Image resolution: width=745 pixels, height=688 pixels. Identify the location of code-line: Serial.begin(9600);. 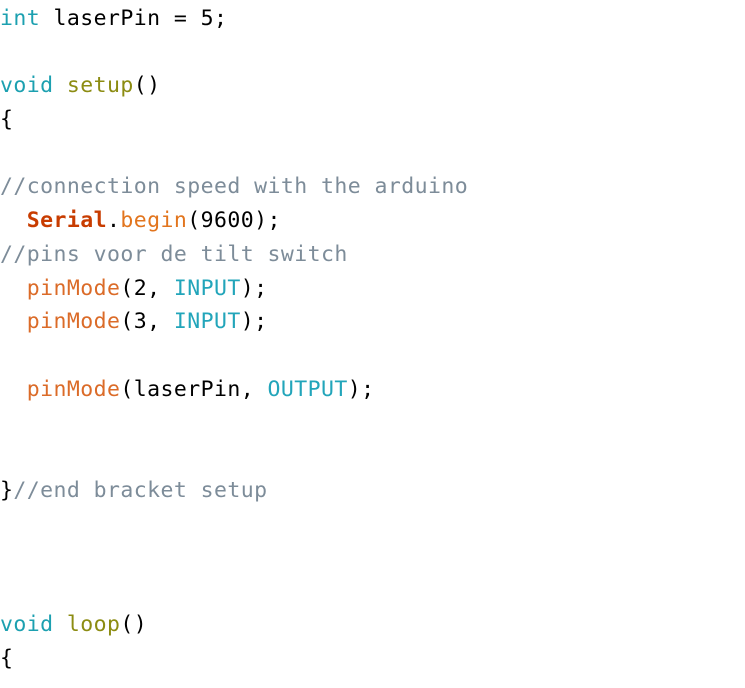
(372, 221).